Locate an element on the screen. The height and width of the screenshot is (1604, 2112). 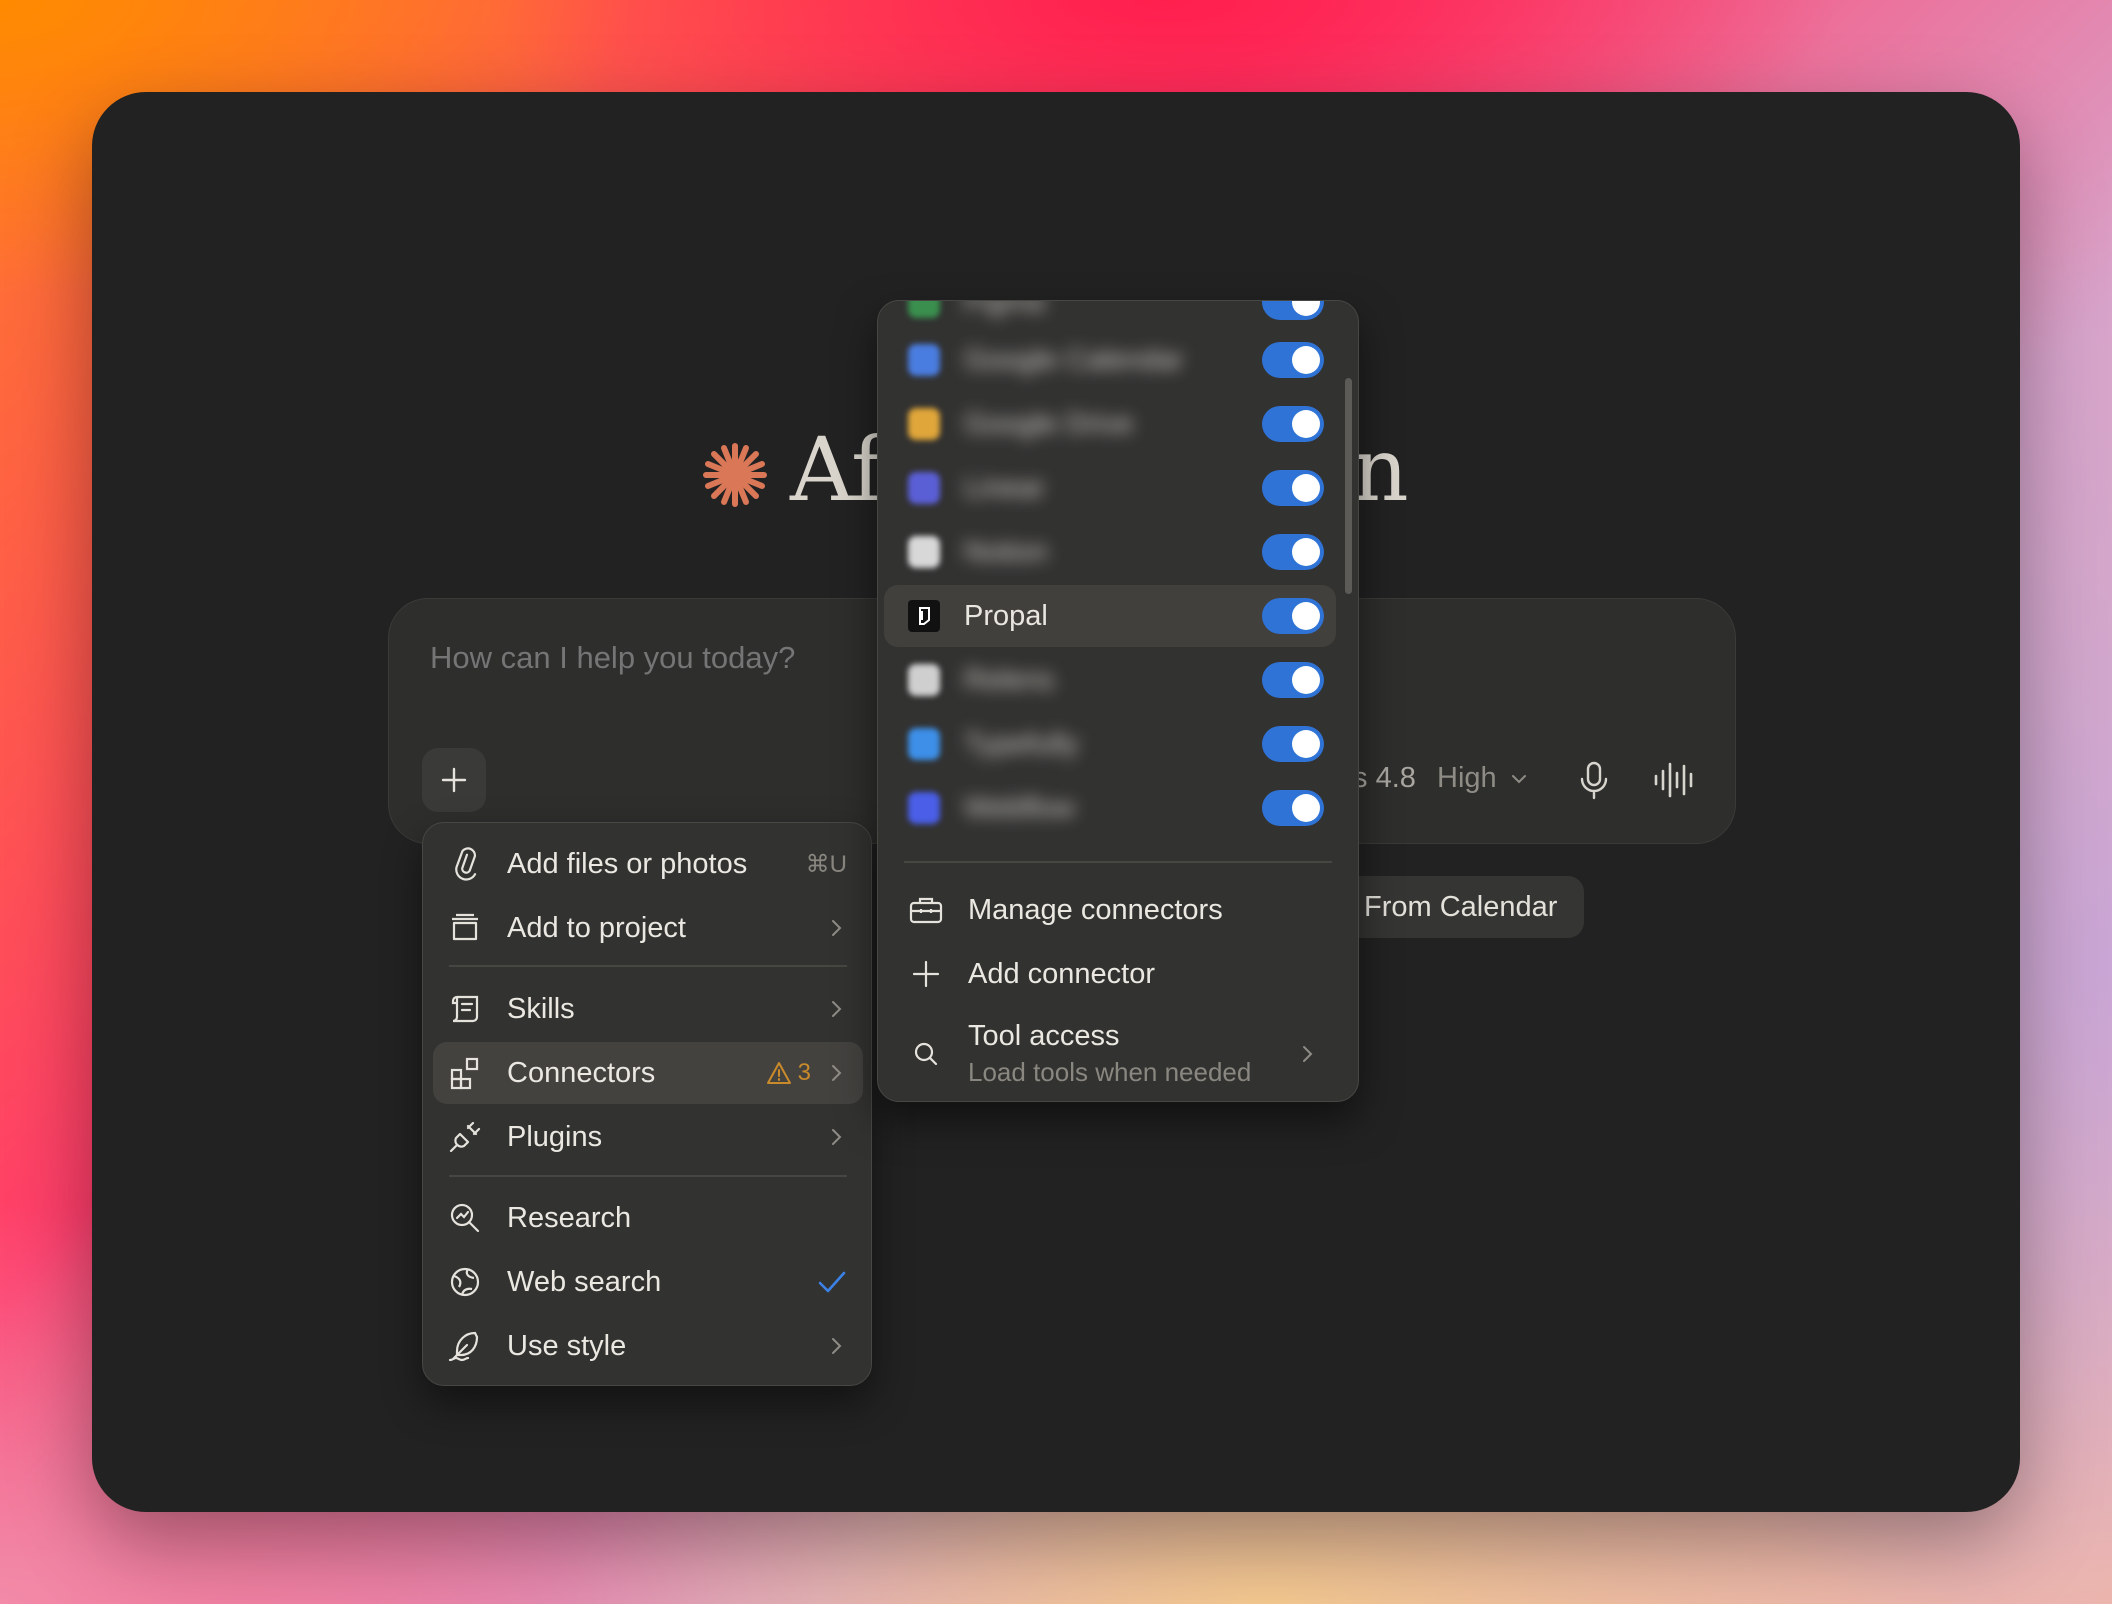
project-box-icon is located at coordinates (465, 928).